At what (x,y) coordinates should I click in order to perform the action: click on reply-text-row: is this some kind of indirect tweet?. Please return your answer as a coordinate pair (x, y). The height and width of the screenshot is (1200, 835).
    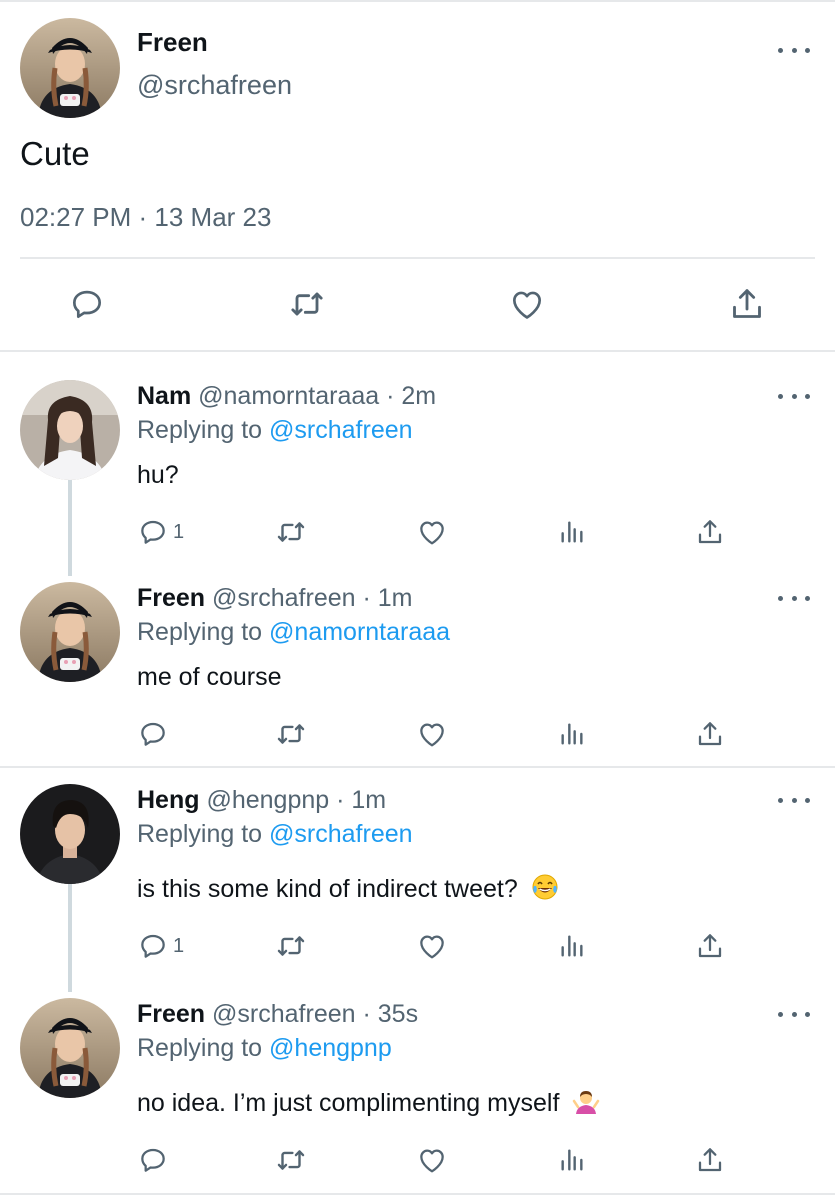
    Looking at the image, I should click on (348, 890).